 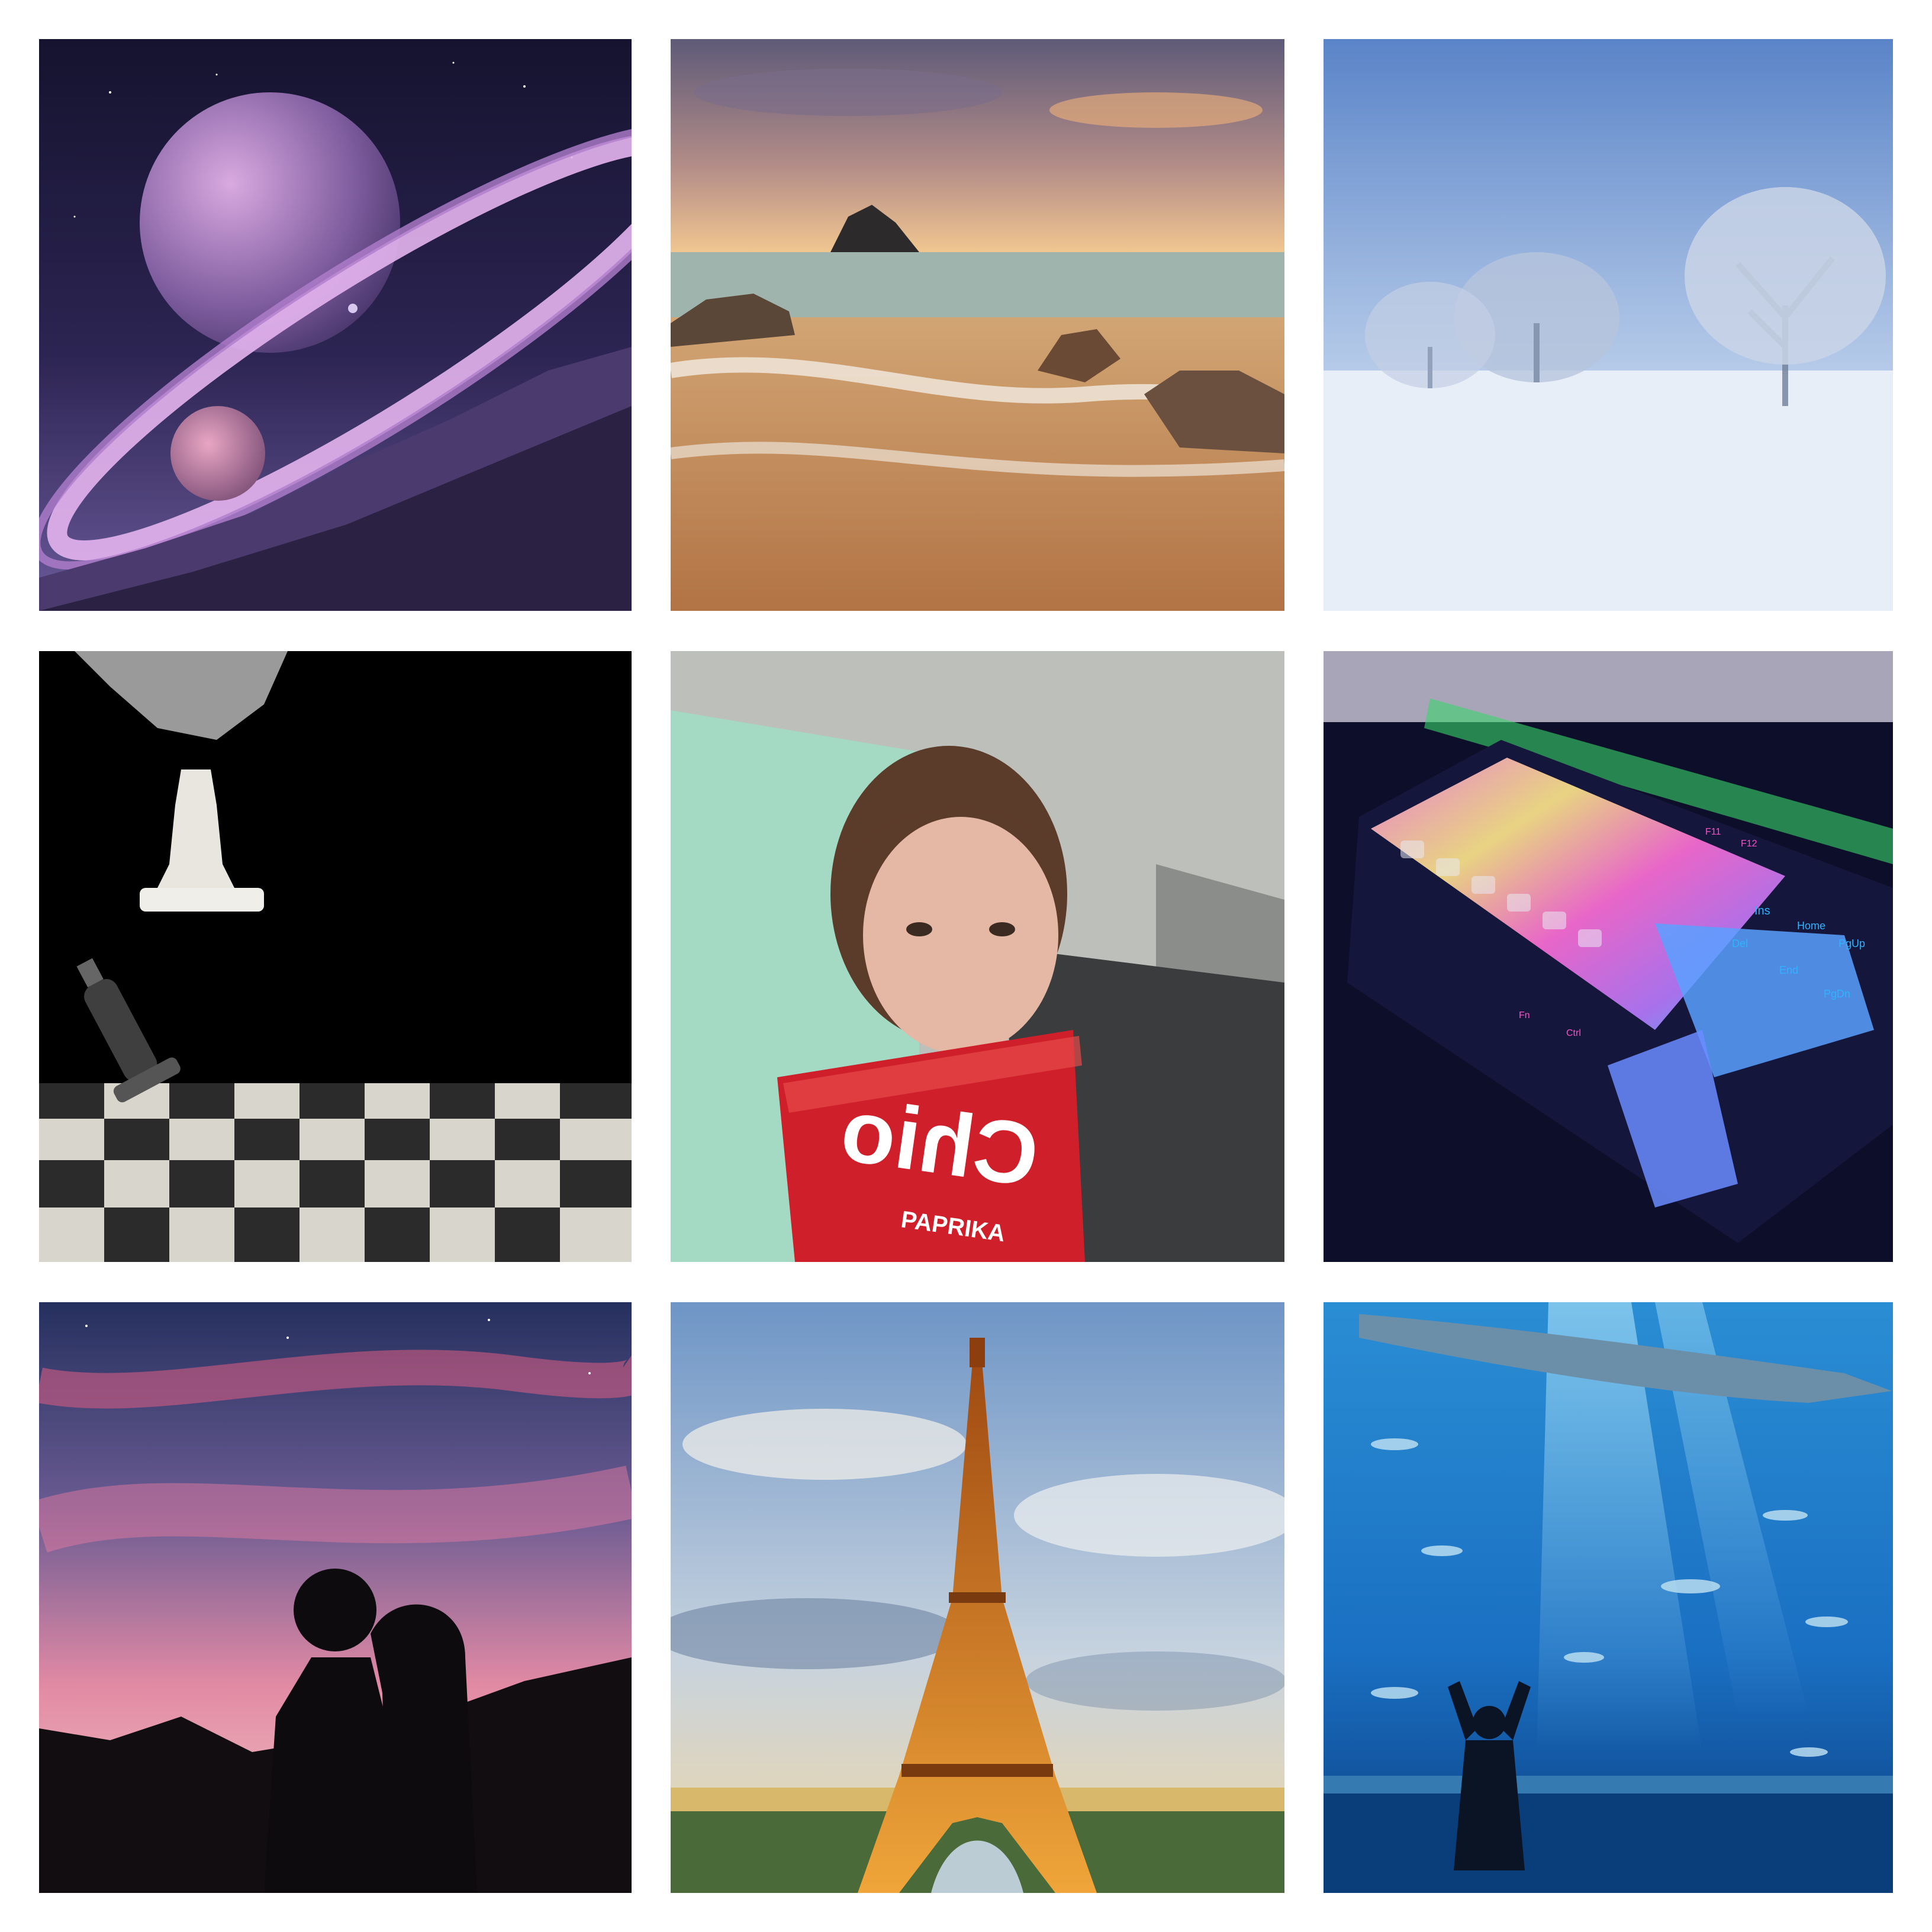 I want to click on selfie-photo: Chio PAPRIKA, so click(x=978, y=957).